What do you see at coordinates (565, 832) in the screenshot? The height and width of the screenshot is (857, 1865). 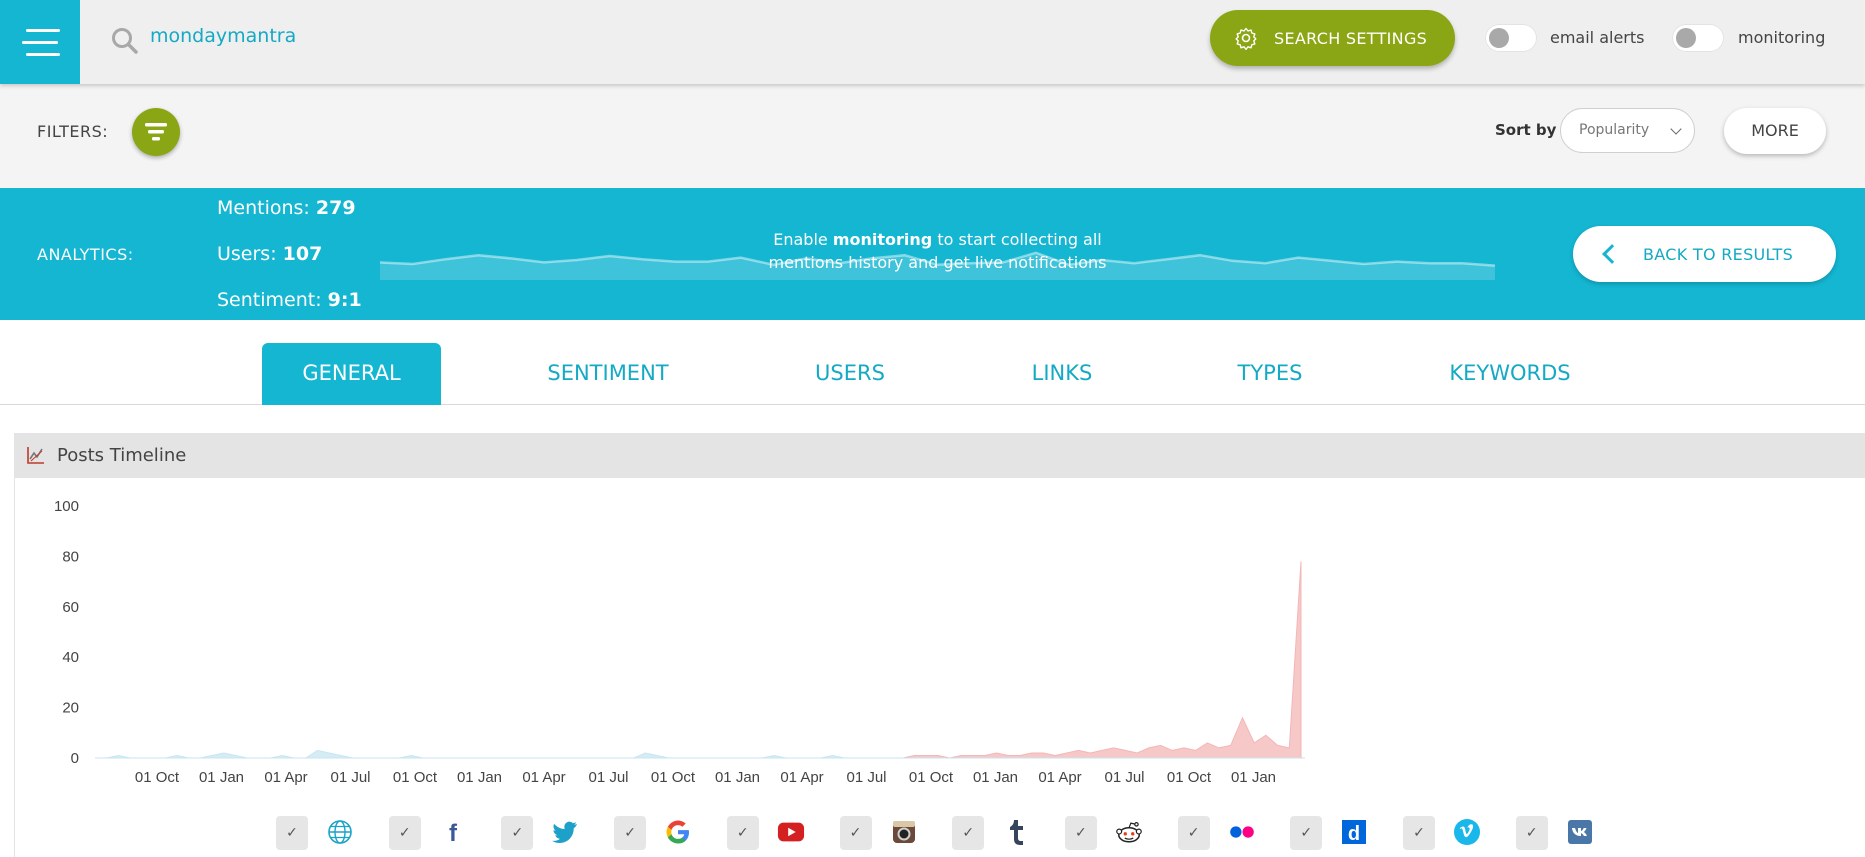 I see `twitter-icon` at bounding box center [565, 832].